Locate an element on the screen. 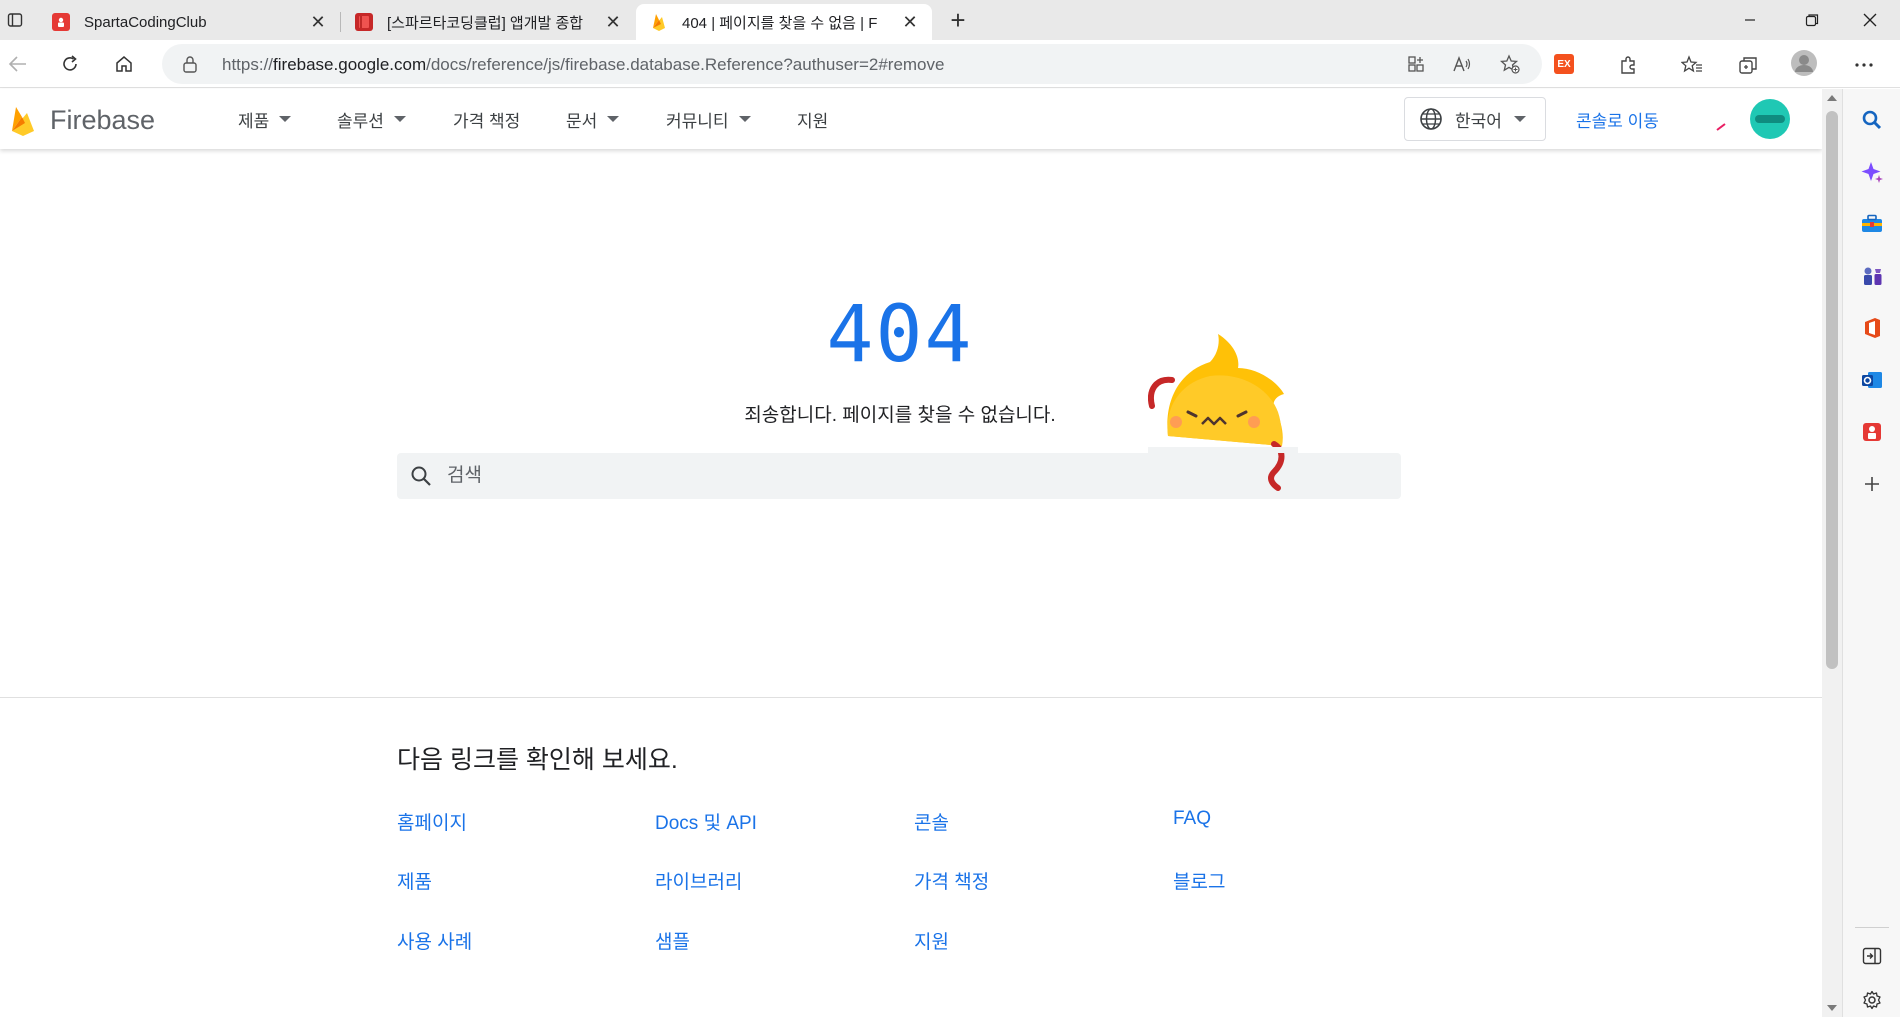 The image size is (1900, 1017). sidebar-divider is located at coordinates (1872, 927).